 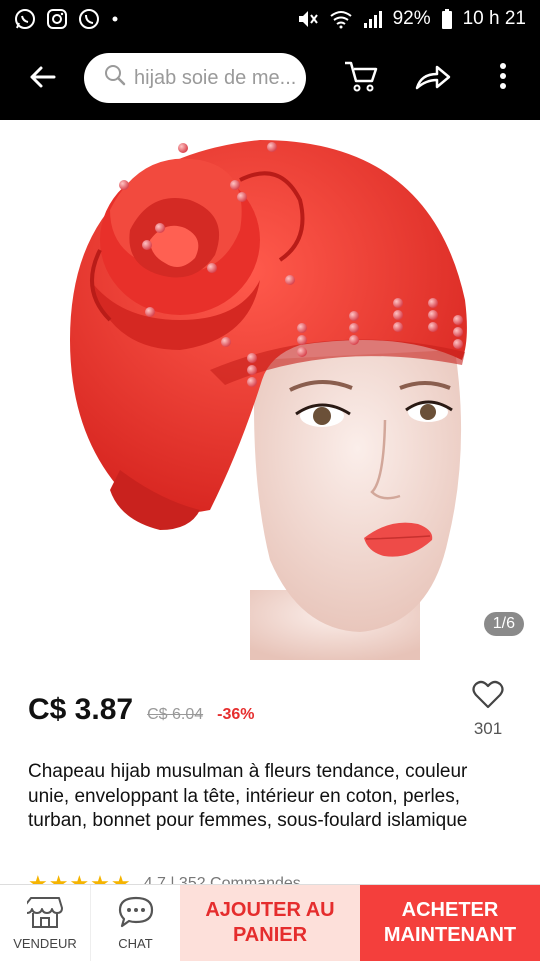 I want to click on share-icon, so click(x=433, y=78).